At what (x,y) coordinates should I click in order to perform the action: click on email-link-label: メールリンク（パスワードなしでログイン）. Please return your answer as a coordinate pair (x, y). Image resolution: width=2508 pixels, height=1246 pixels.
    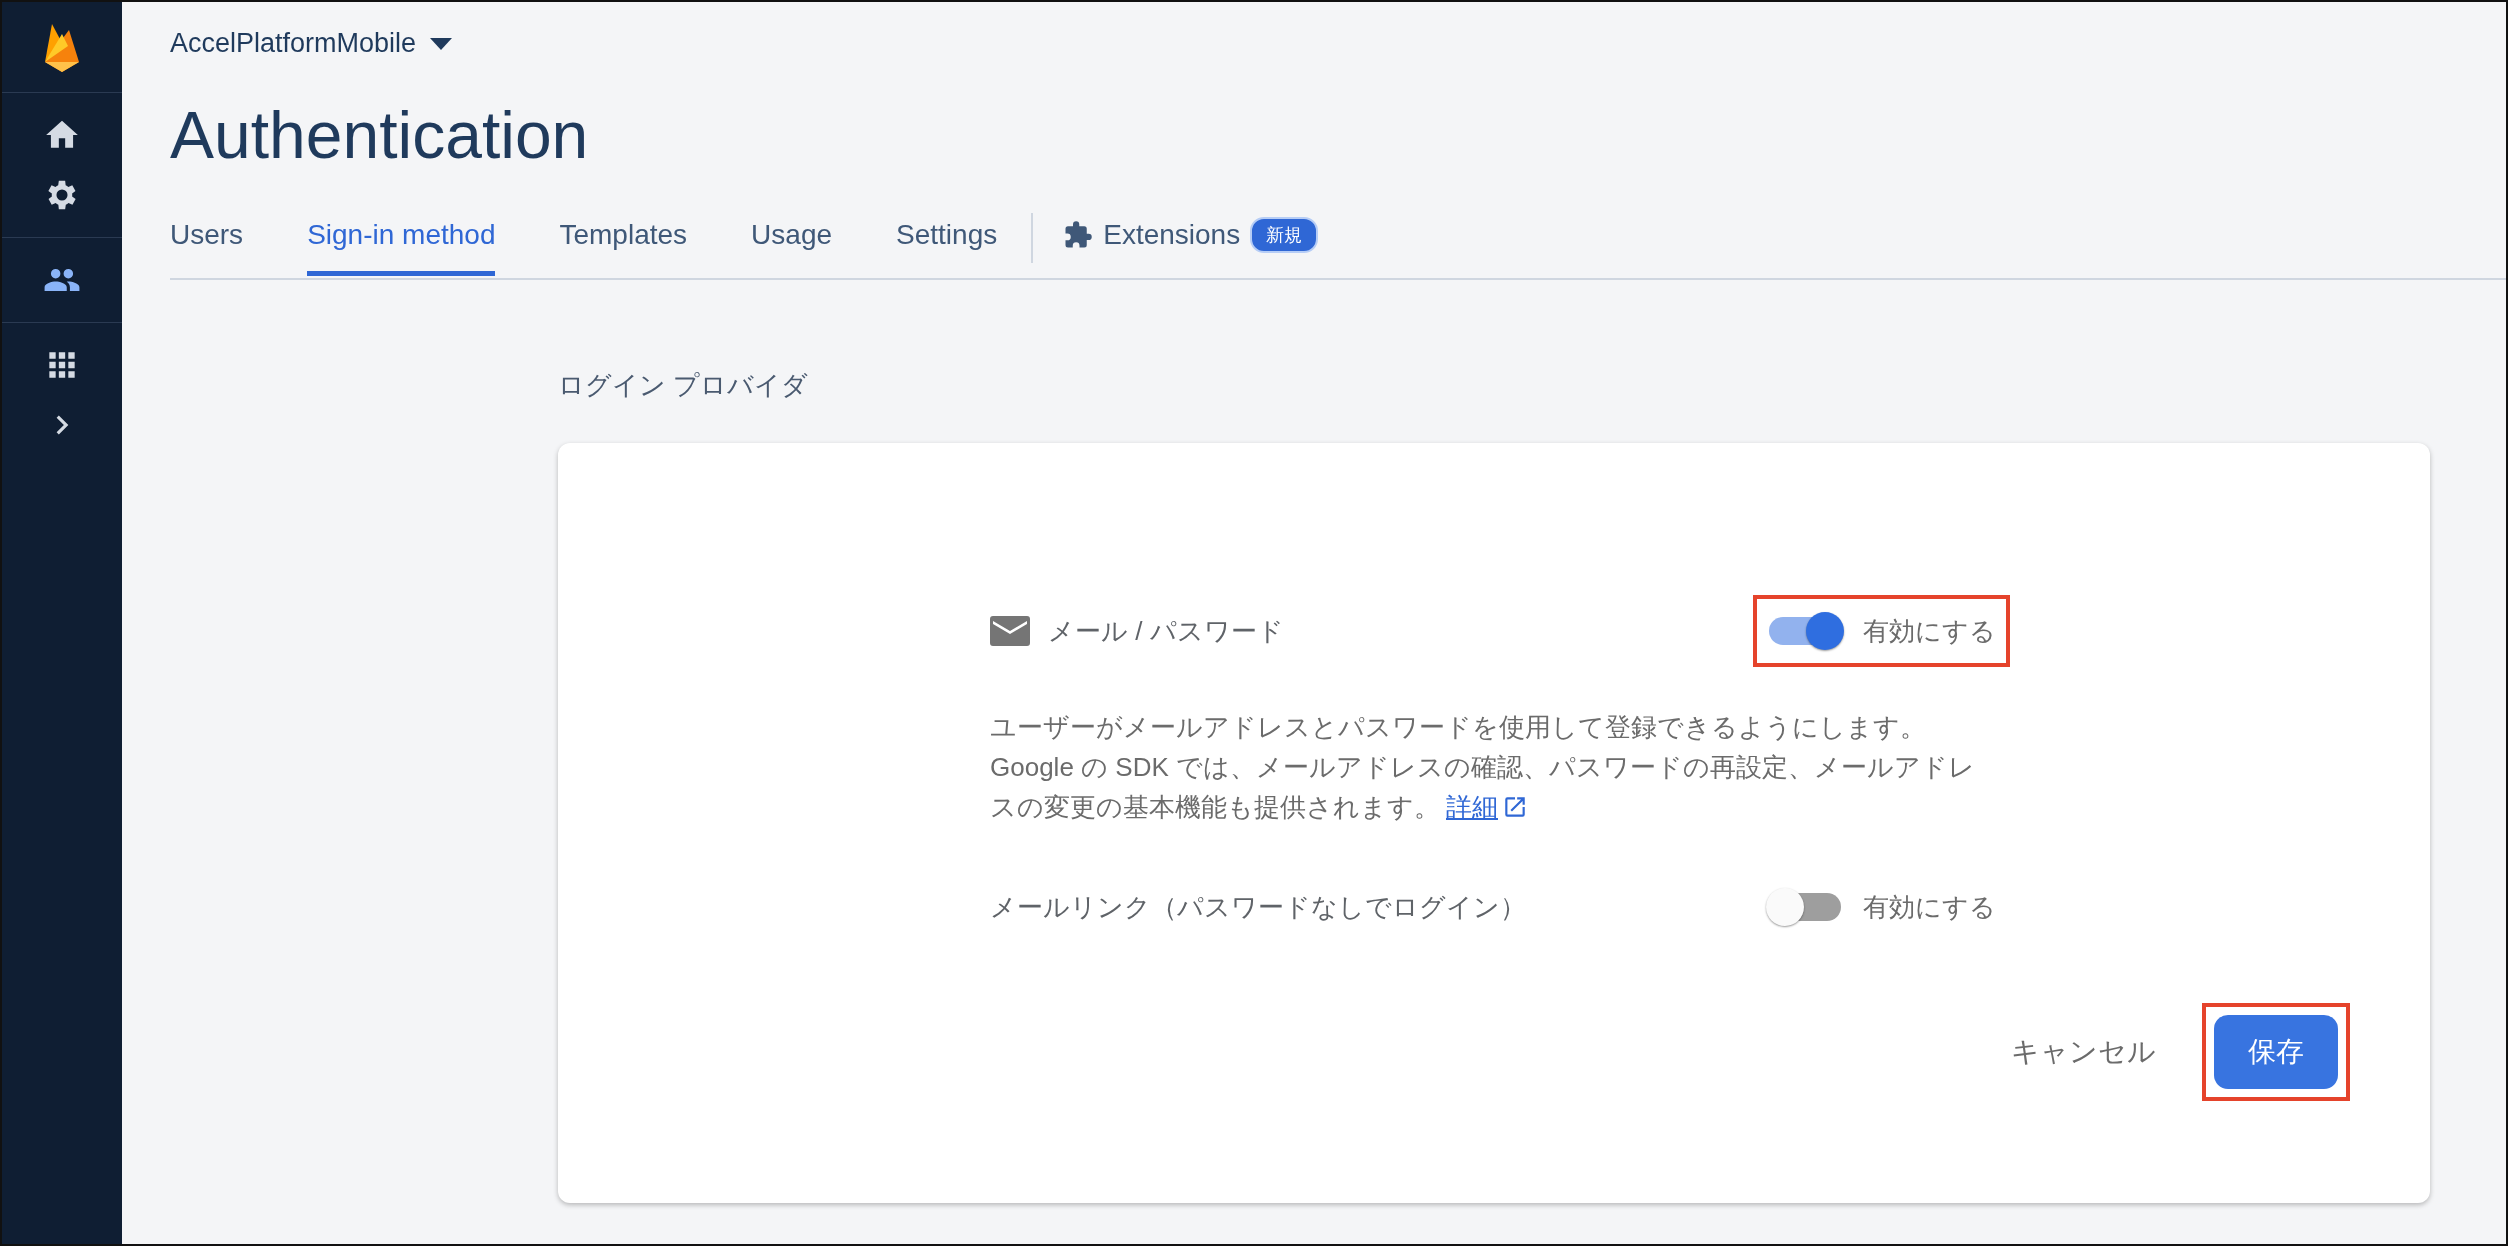
    Looking at the image, I should click on (1258, 907).